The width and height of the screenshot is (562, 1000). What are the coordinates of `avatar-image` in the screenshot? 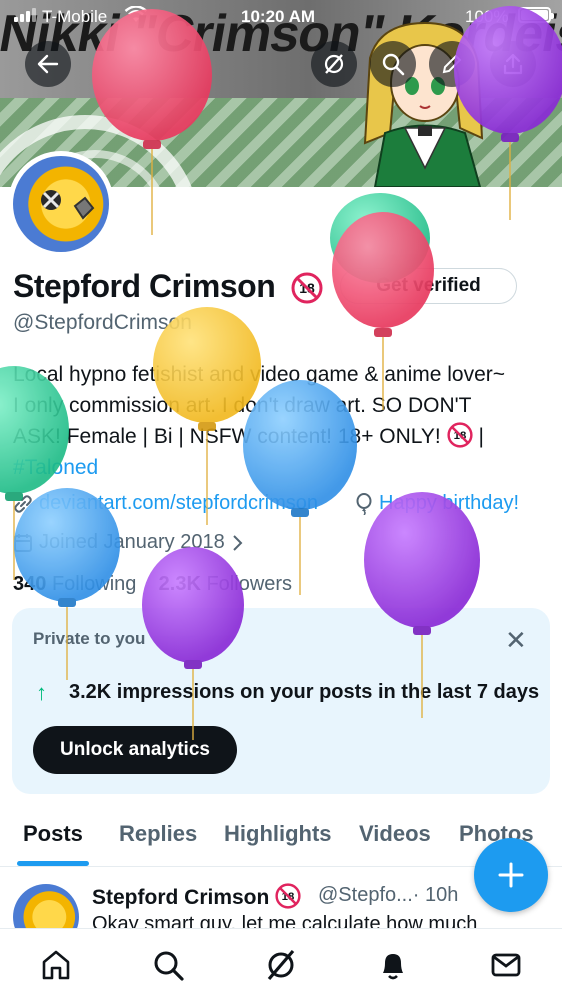 It's located at (61, 204).